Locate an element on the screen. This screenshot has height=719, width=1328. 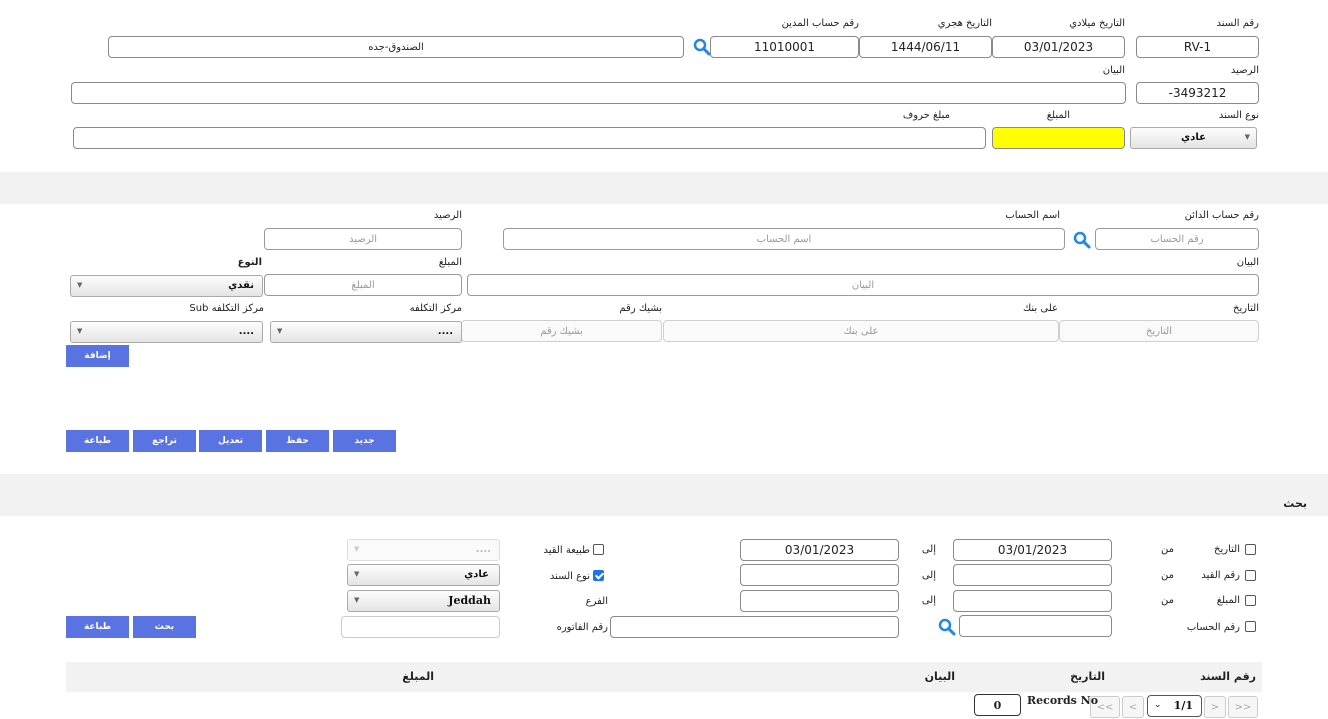
amount-label: المبلغ is located at coordinates (1058, 115).